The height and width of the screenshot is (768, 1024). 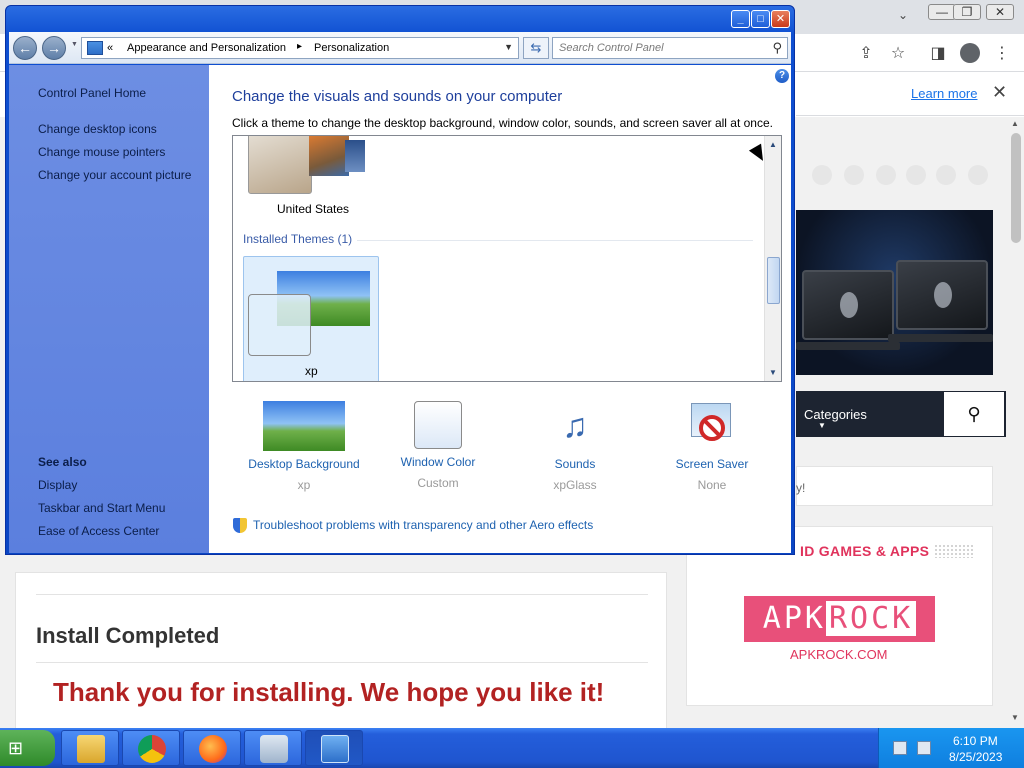 What do you see at coordinates (794, 618) in the screenshot?
I see `apk-logo-text: APK` at bounding box center [794, 618].